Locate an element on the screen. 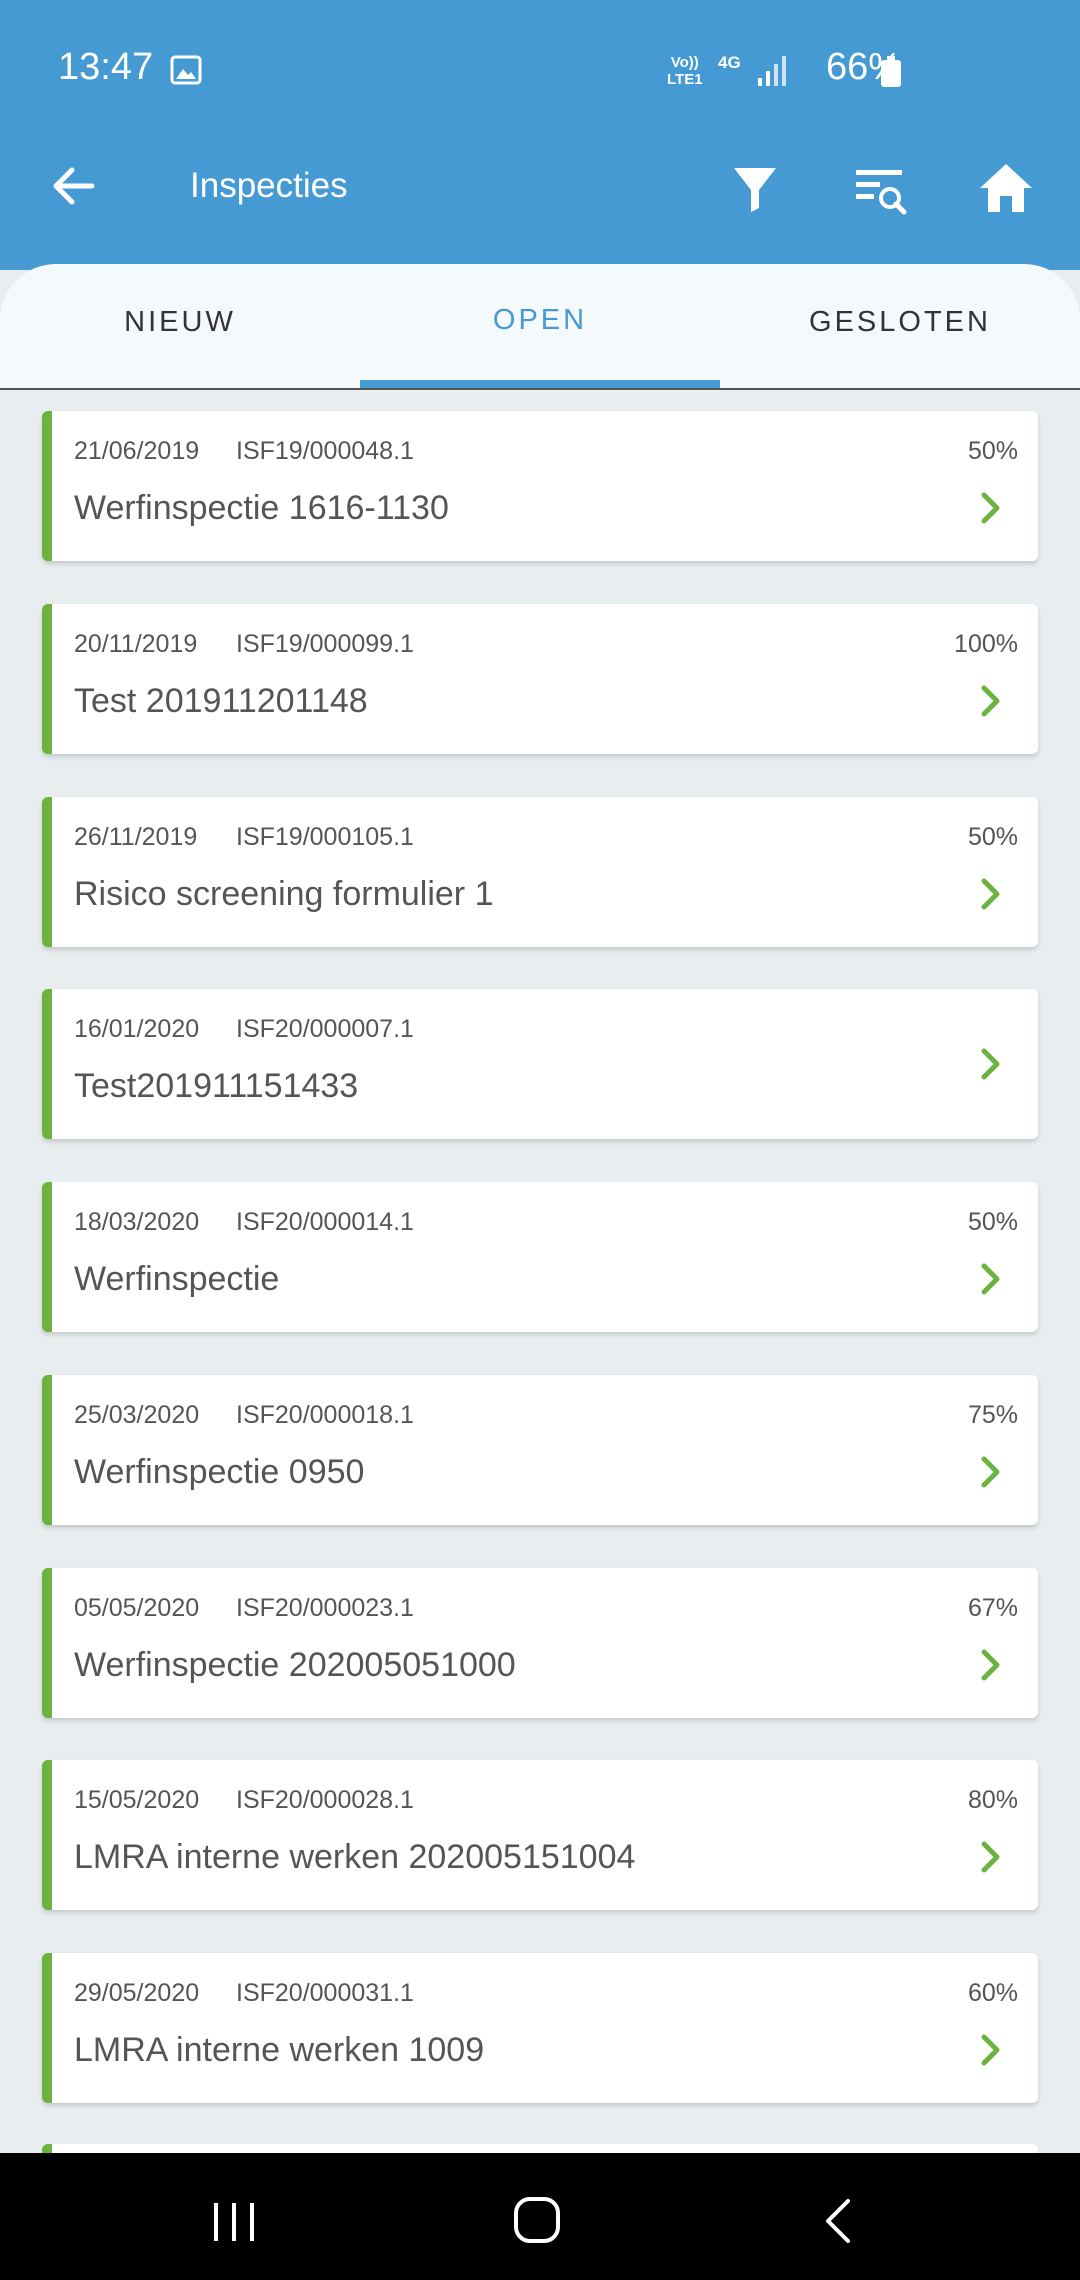  back-nav-icon is located at coordinates (837, 2221).